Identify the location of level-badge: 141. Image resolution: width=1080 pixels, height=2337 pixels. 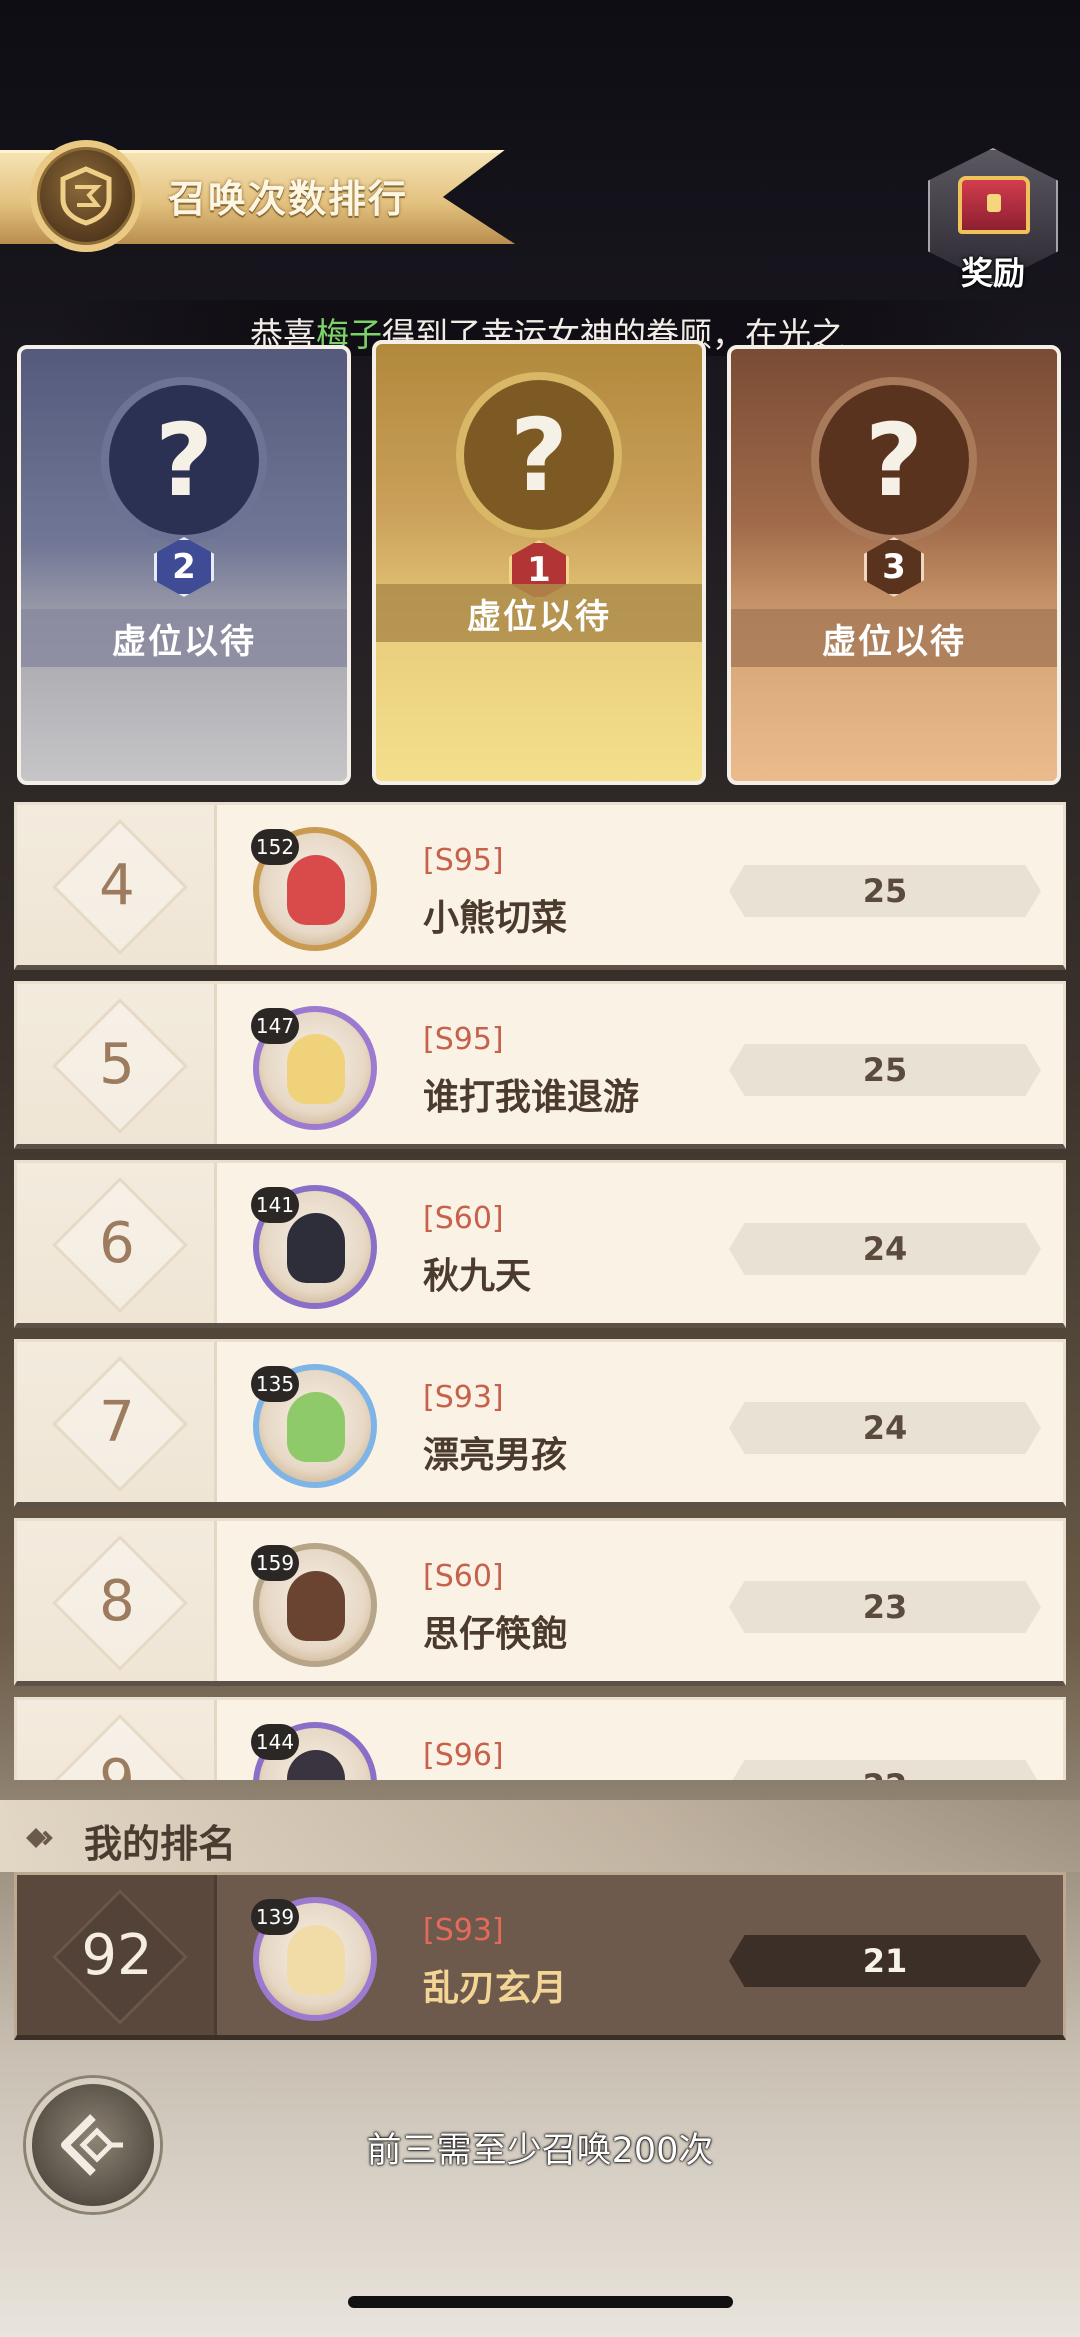
(275, 1205).